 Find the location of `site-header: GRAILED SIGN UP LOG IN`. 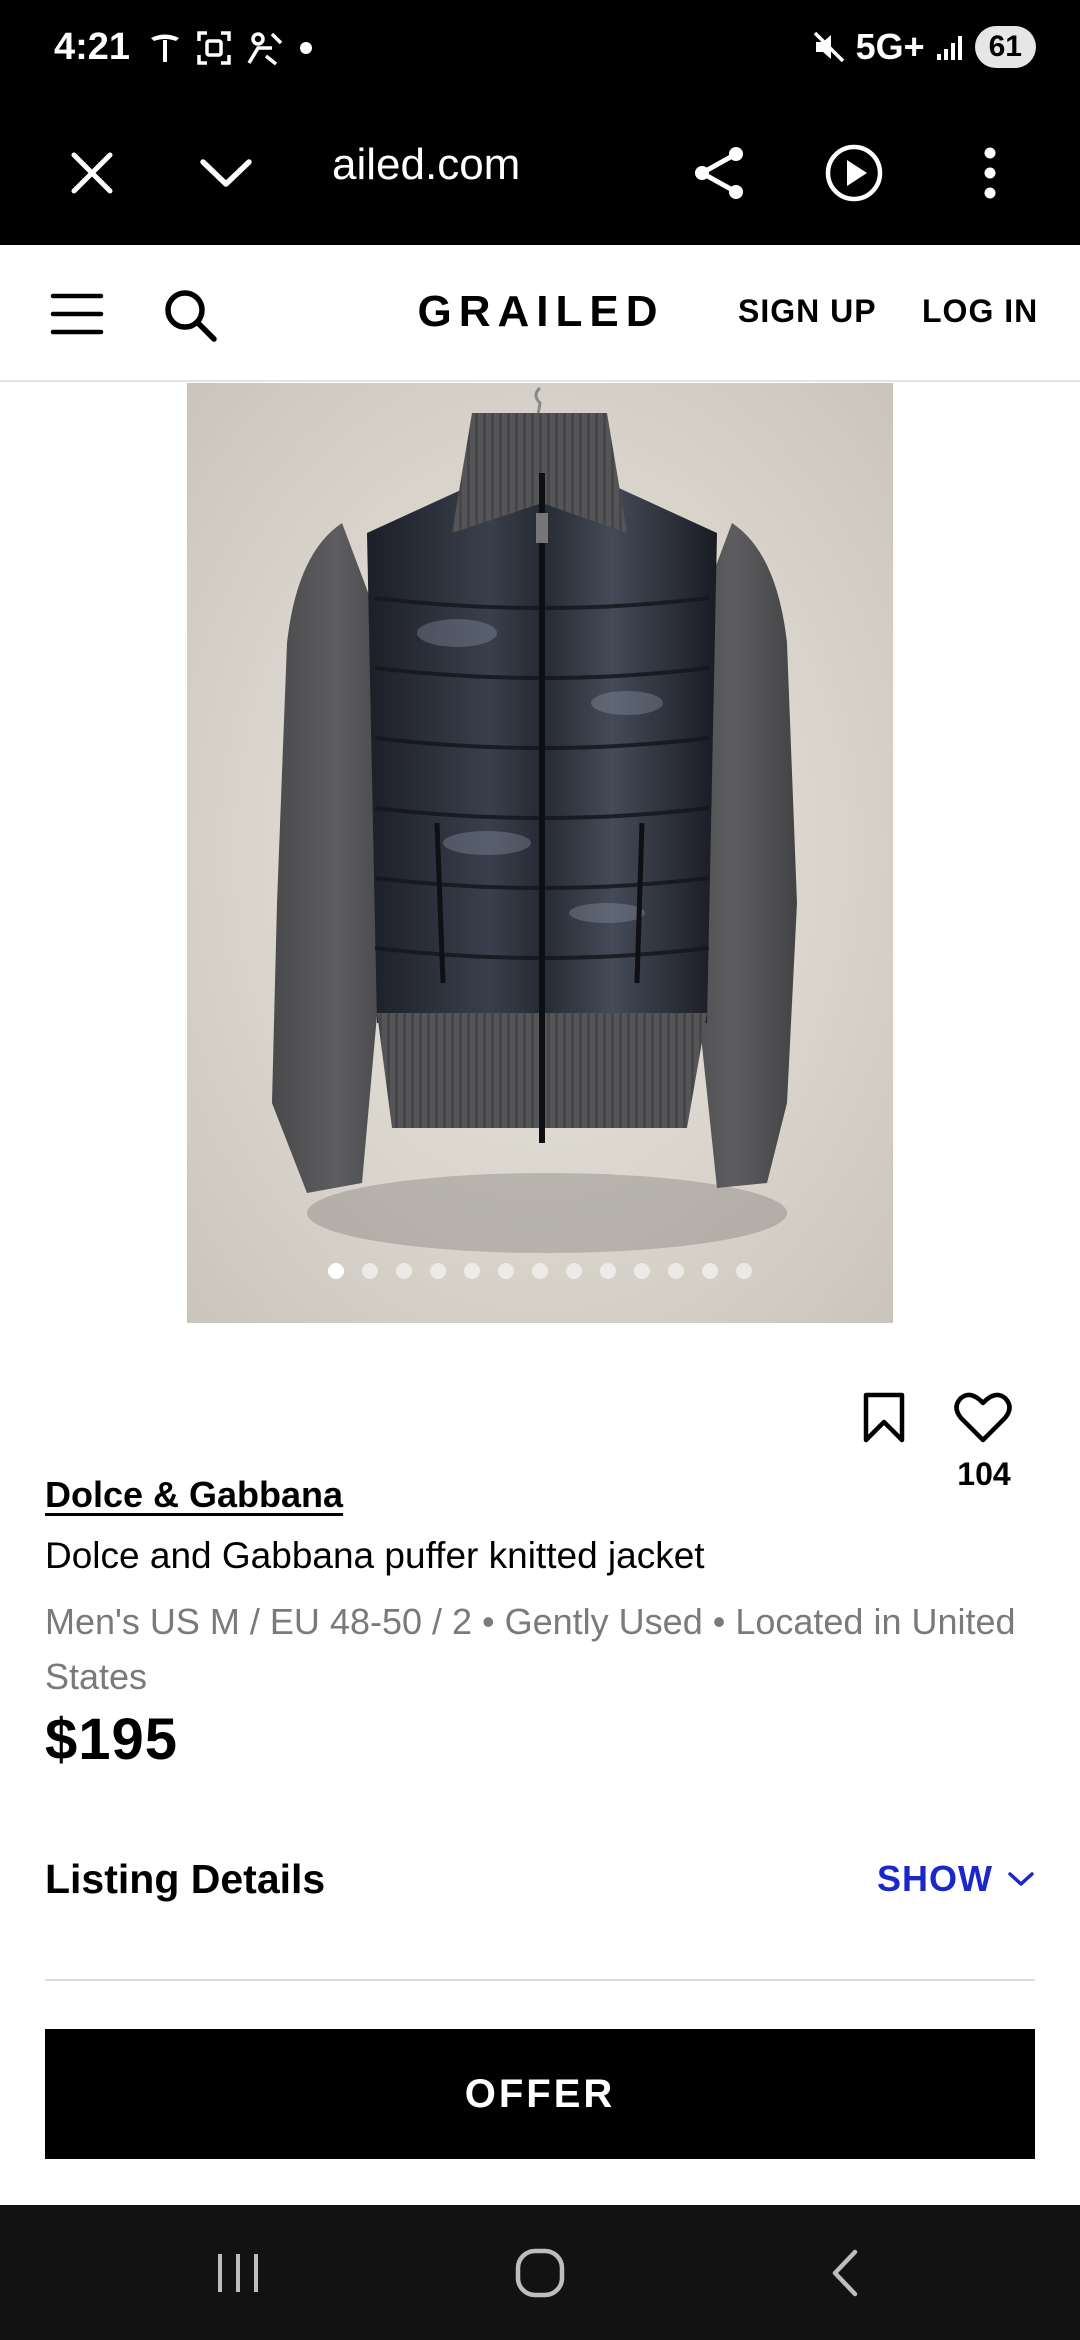

site-header: GRAILED SIGN UP LOG IN is located at coordinates (540, 313).